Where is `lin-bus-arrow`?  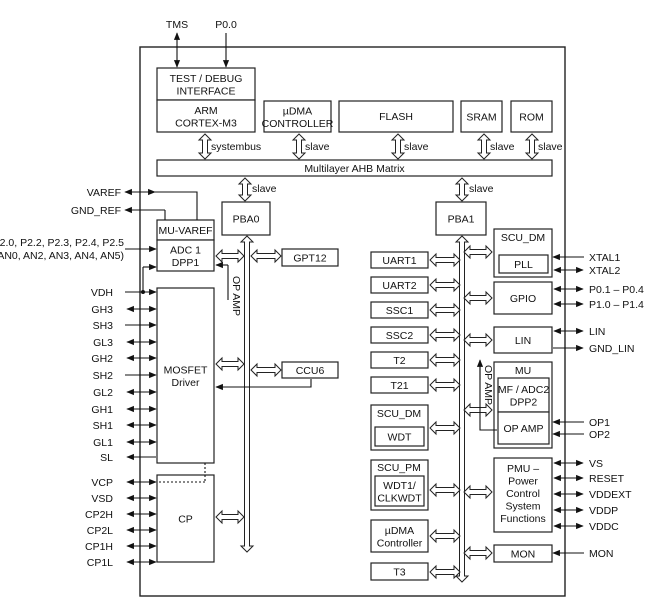
lin-bus-arrow is located at coordinates (478, 340).